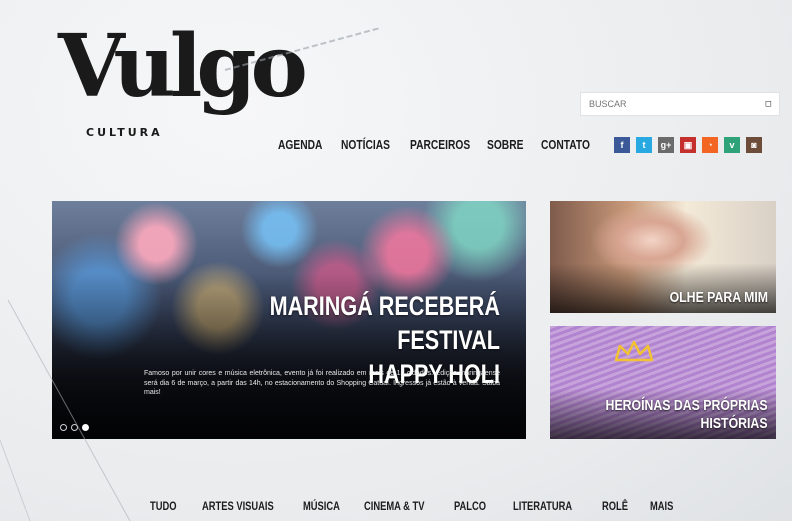 The image size is (792, 521). I want to click on nav-item-noticias: NOTÍCIAS, so click(365, 145).